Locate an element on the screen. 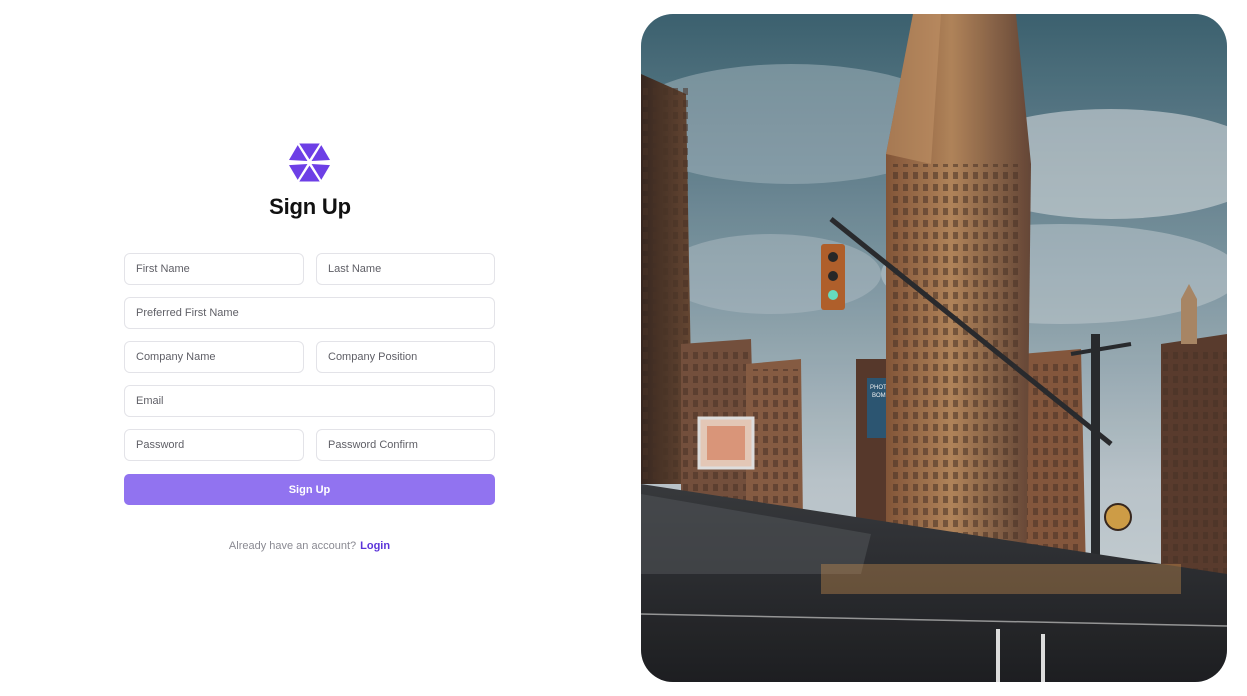  login-prompt: Already have an account? Login is located at coordinates (309, 546).